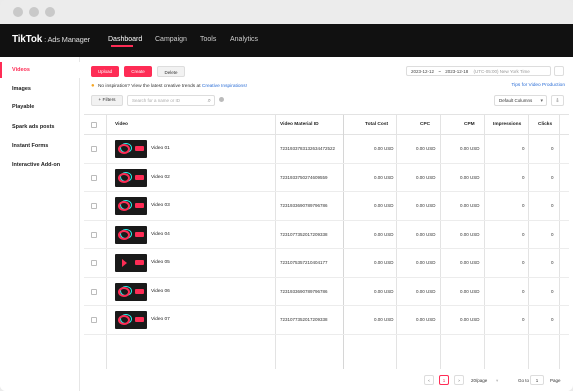 Image resolution: width=573 pixels, height=391 pixels. Describe the element at coordinates (40, 146) in the screenshot. I see `sidebar-item-instant-forms: Instant Forms` at that location.